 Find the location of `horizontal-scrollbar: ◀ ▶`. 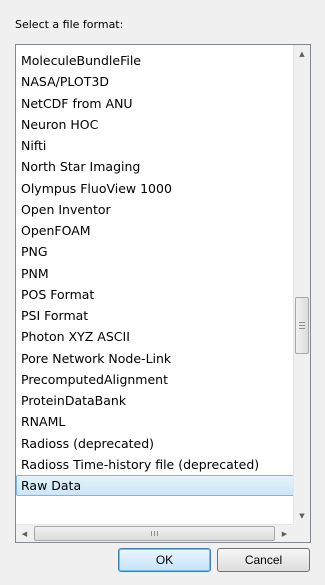

horizontal-scrollbar: ◀ ▶ is located at coordinates (154, 533).